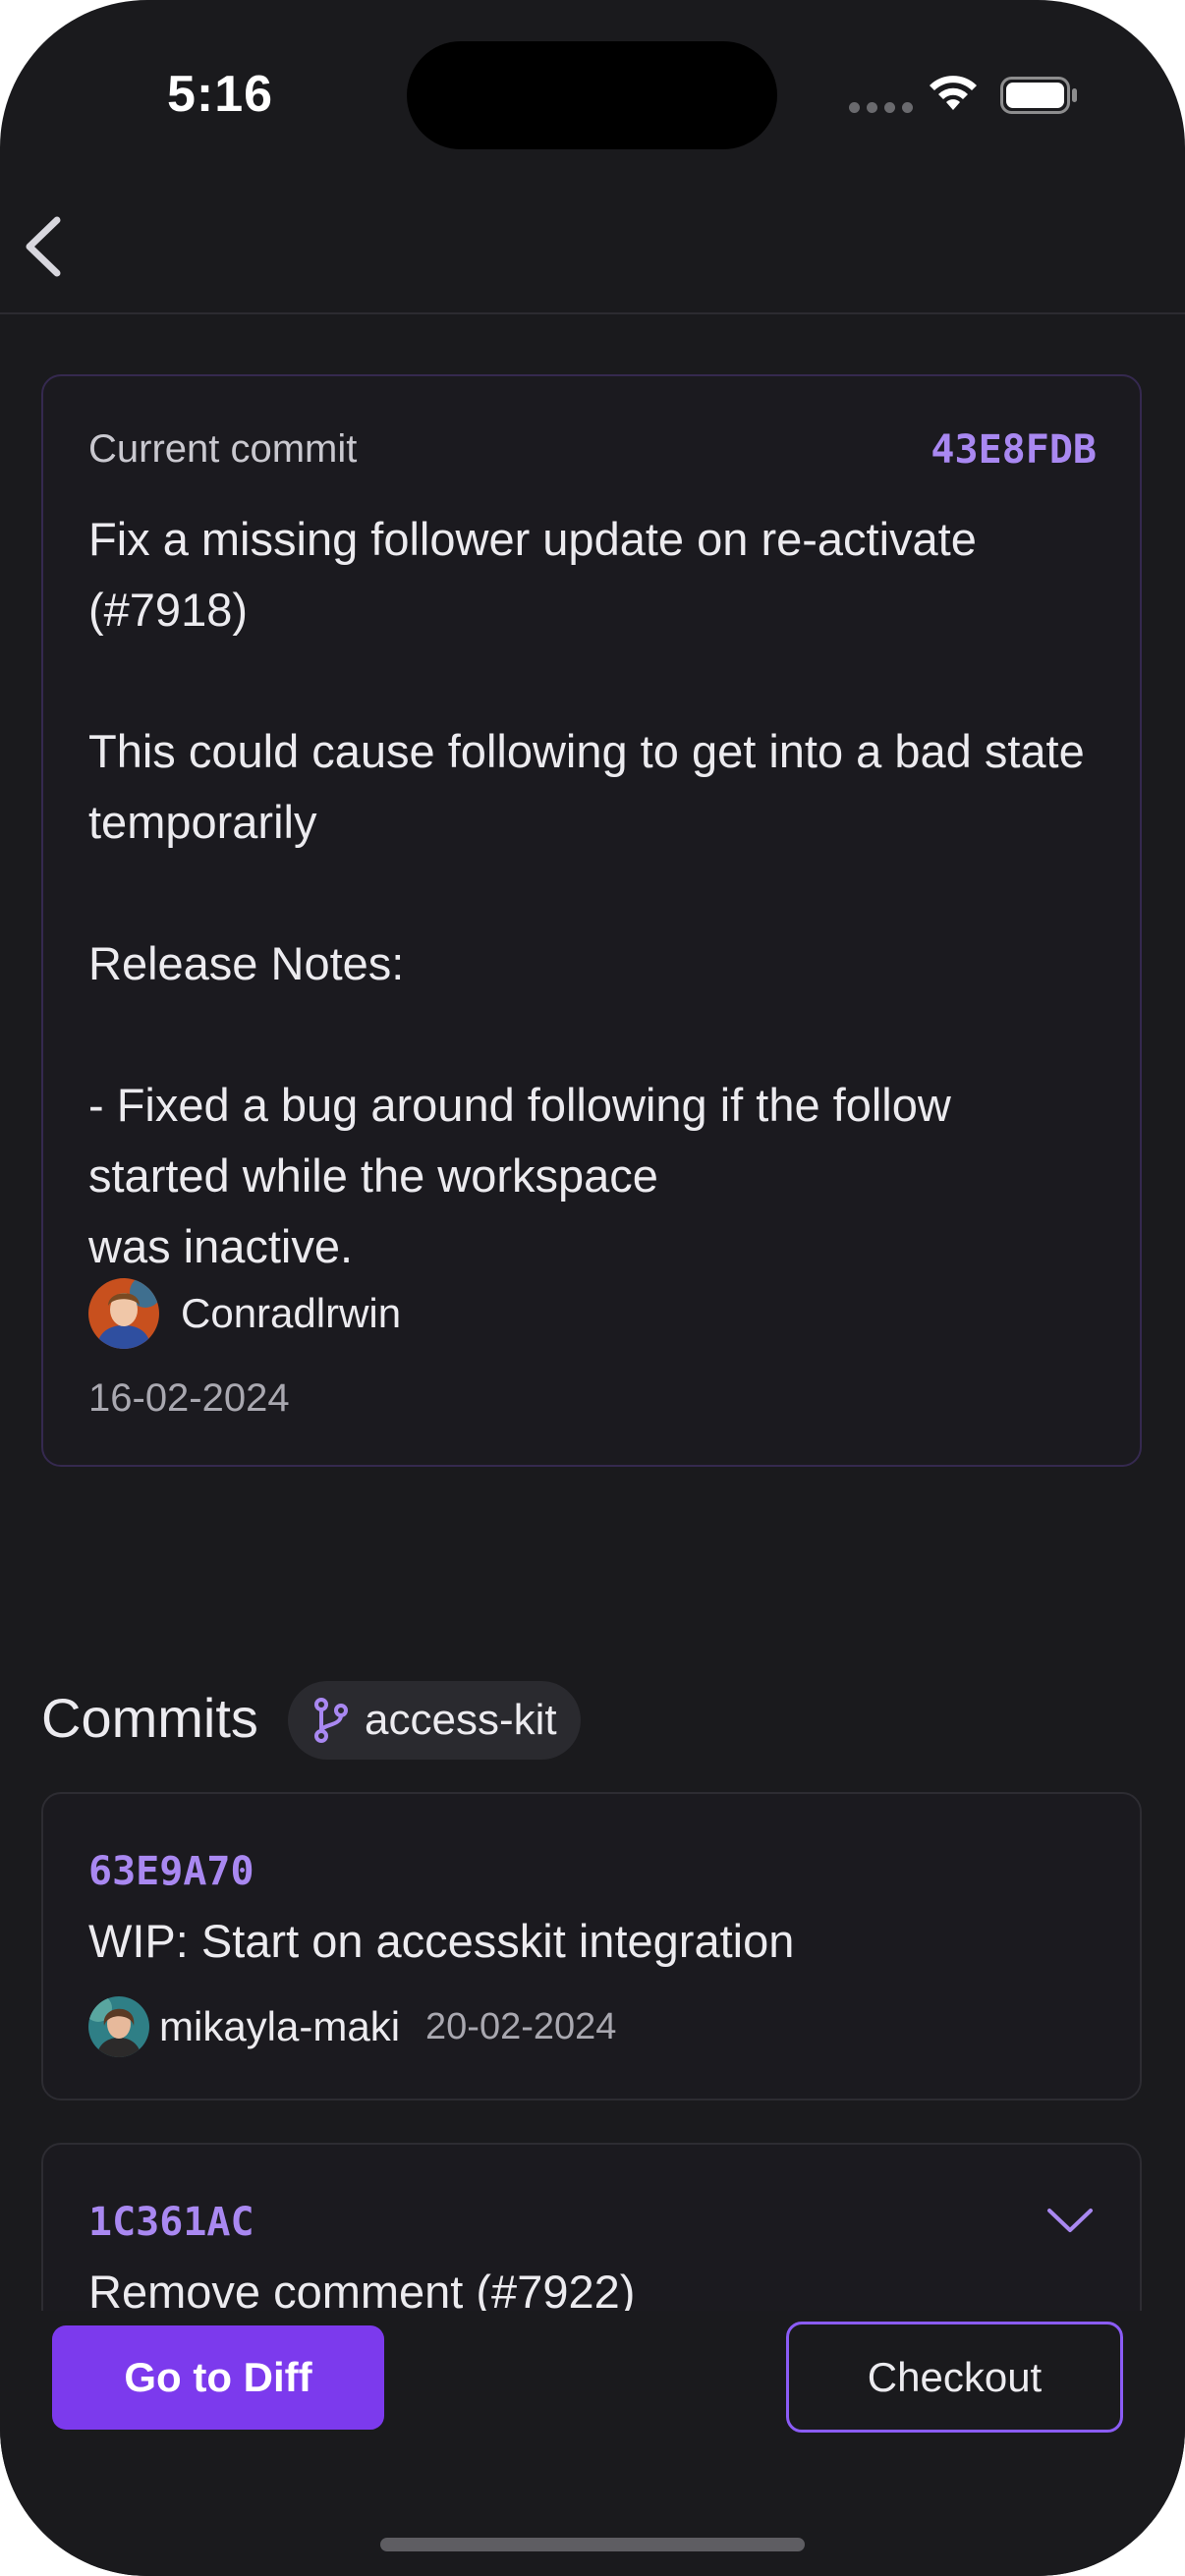 The height and width of the screenshot is (2576, 1185). I want to click on commits-section-title: Commits, so click(150, 1718).